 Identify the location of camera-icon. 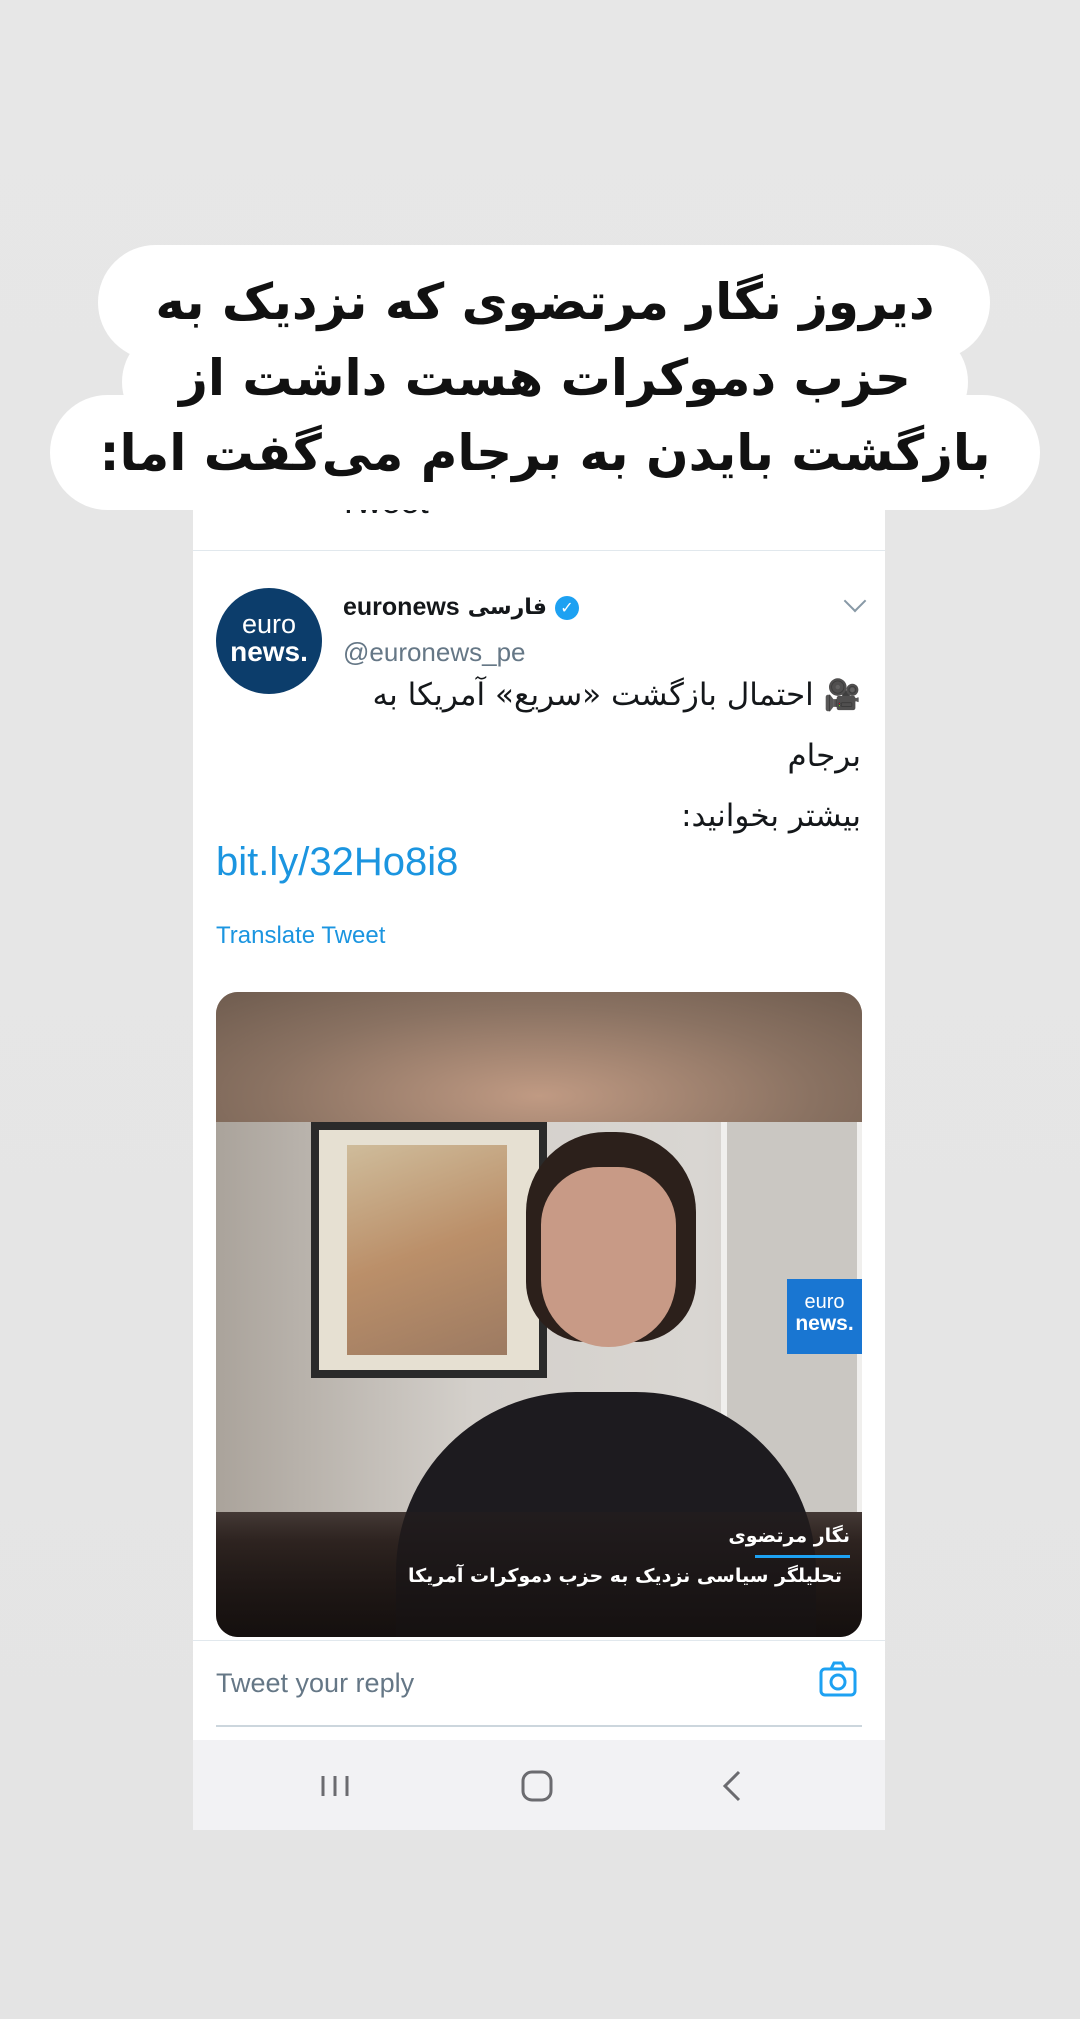
(838, 1679).